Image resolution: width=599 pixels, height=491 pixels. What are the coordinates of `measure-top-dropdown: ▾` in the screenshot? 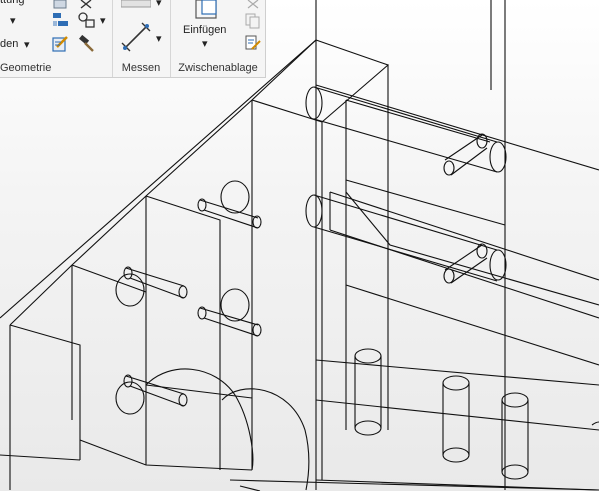 It's located at (159, 4).